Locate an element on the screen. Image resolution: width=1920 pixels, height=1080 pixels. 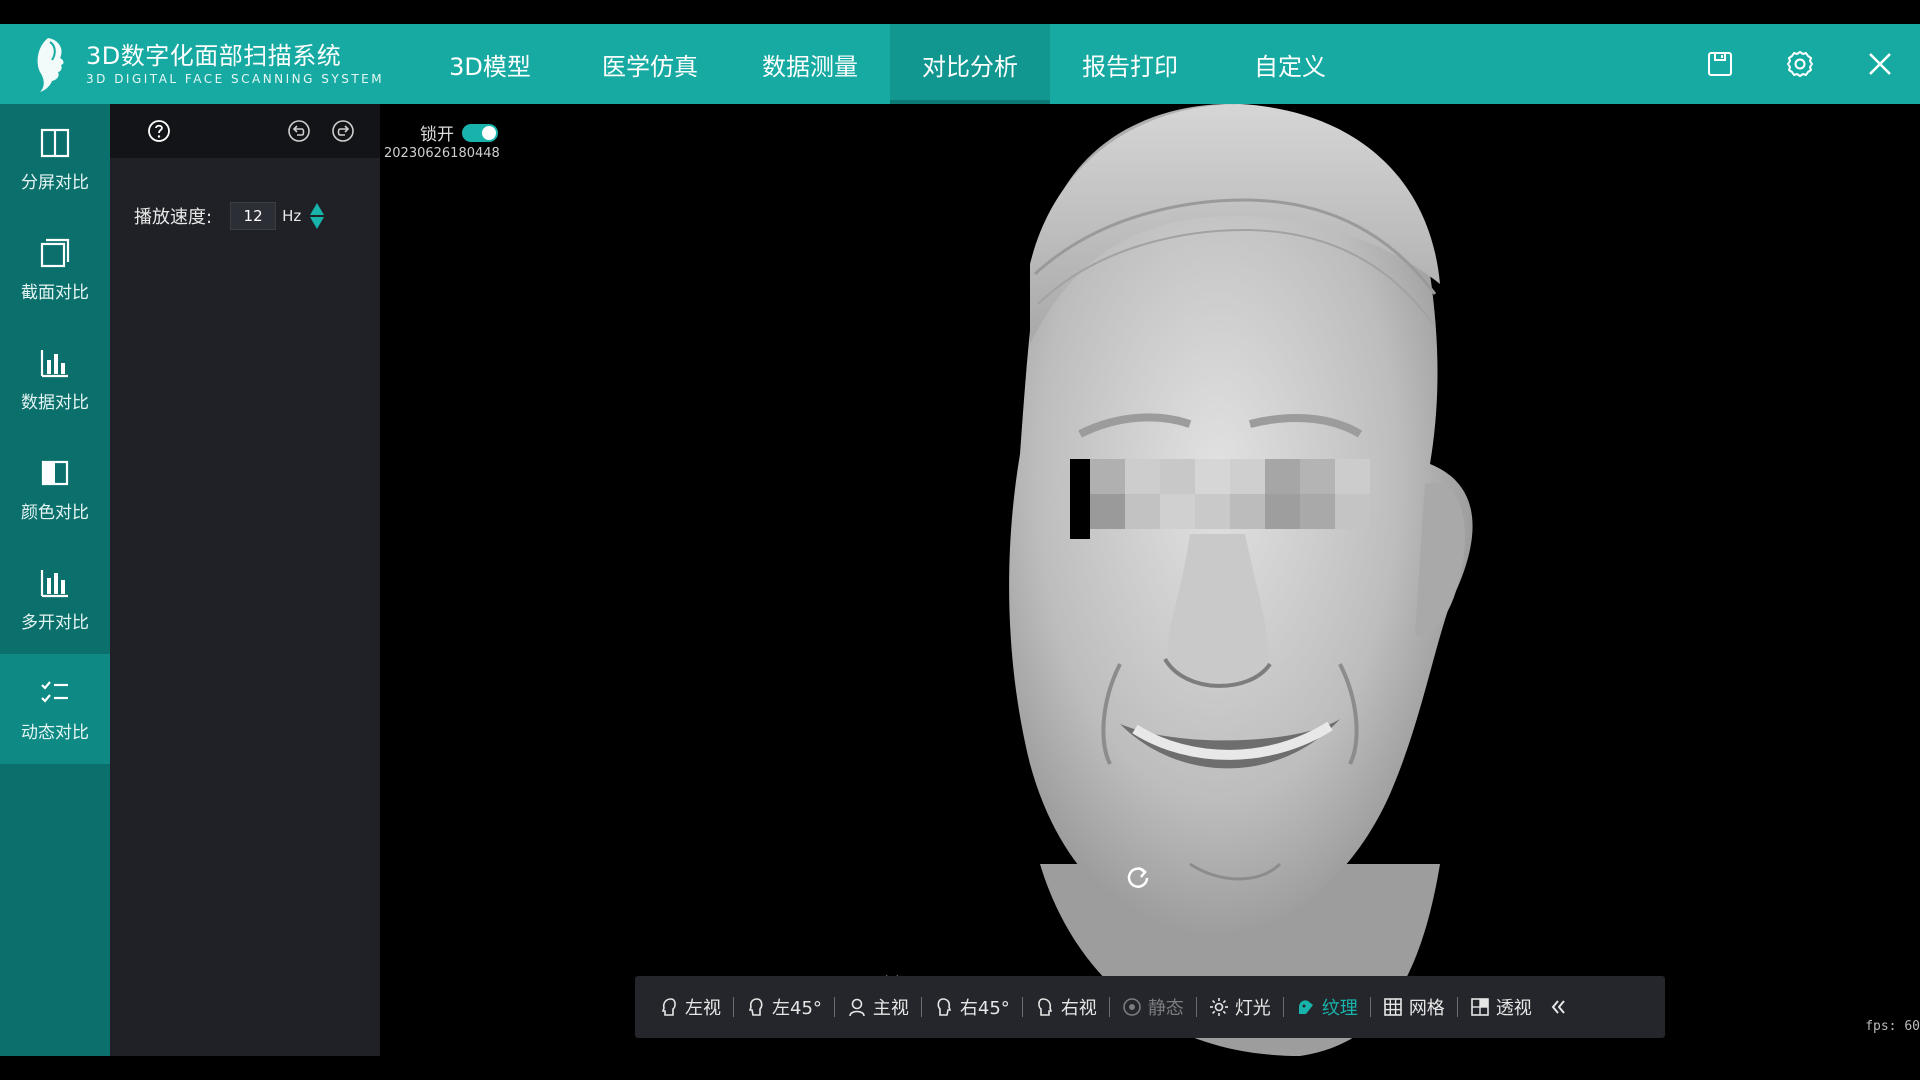
playback-speed-label: 播放速度: is located at coordinates (173, 217).